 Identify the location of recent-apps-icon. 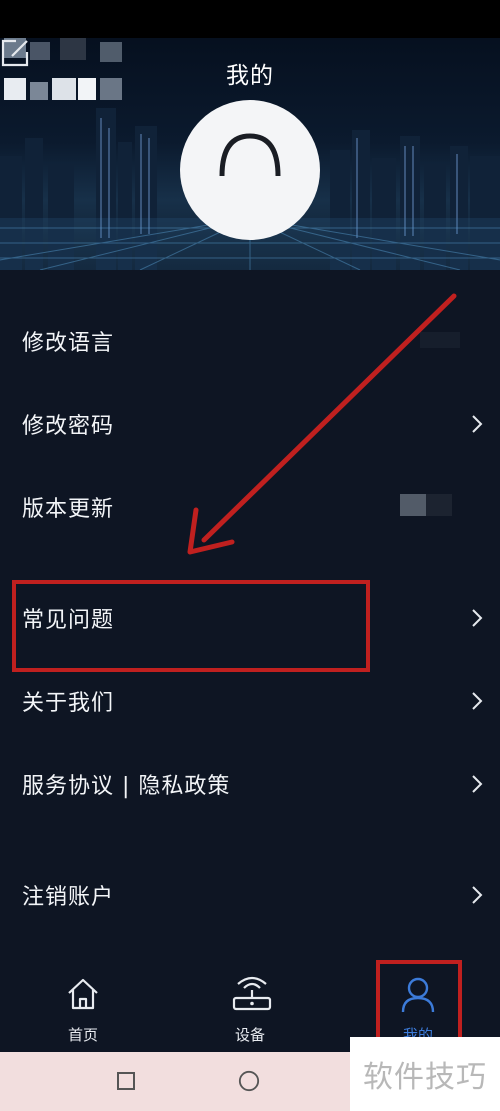
(126, 1081).